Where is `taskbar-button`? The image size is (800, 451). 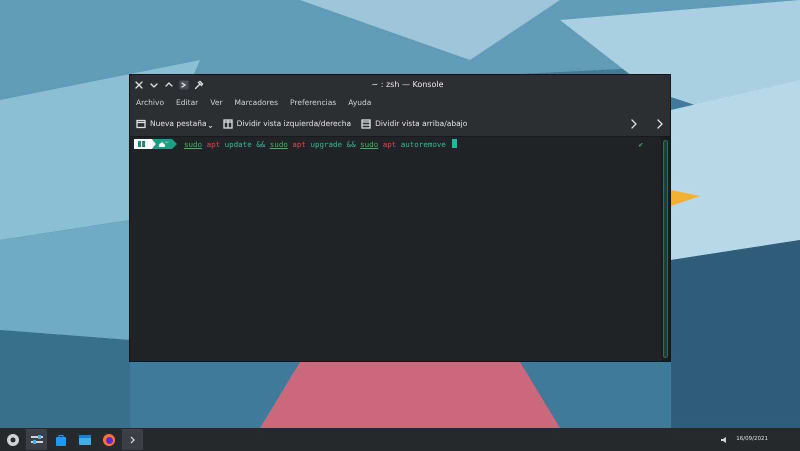
taskbar-button is located at coordinates (36, 439).